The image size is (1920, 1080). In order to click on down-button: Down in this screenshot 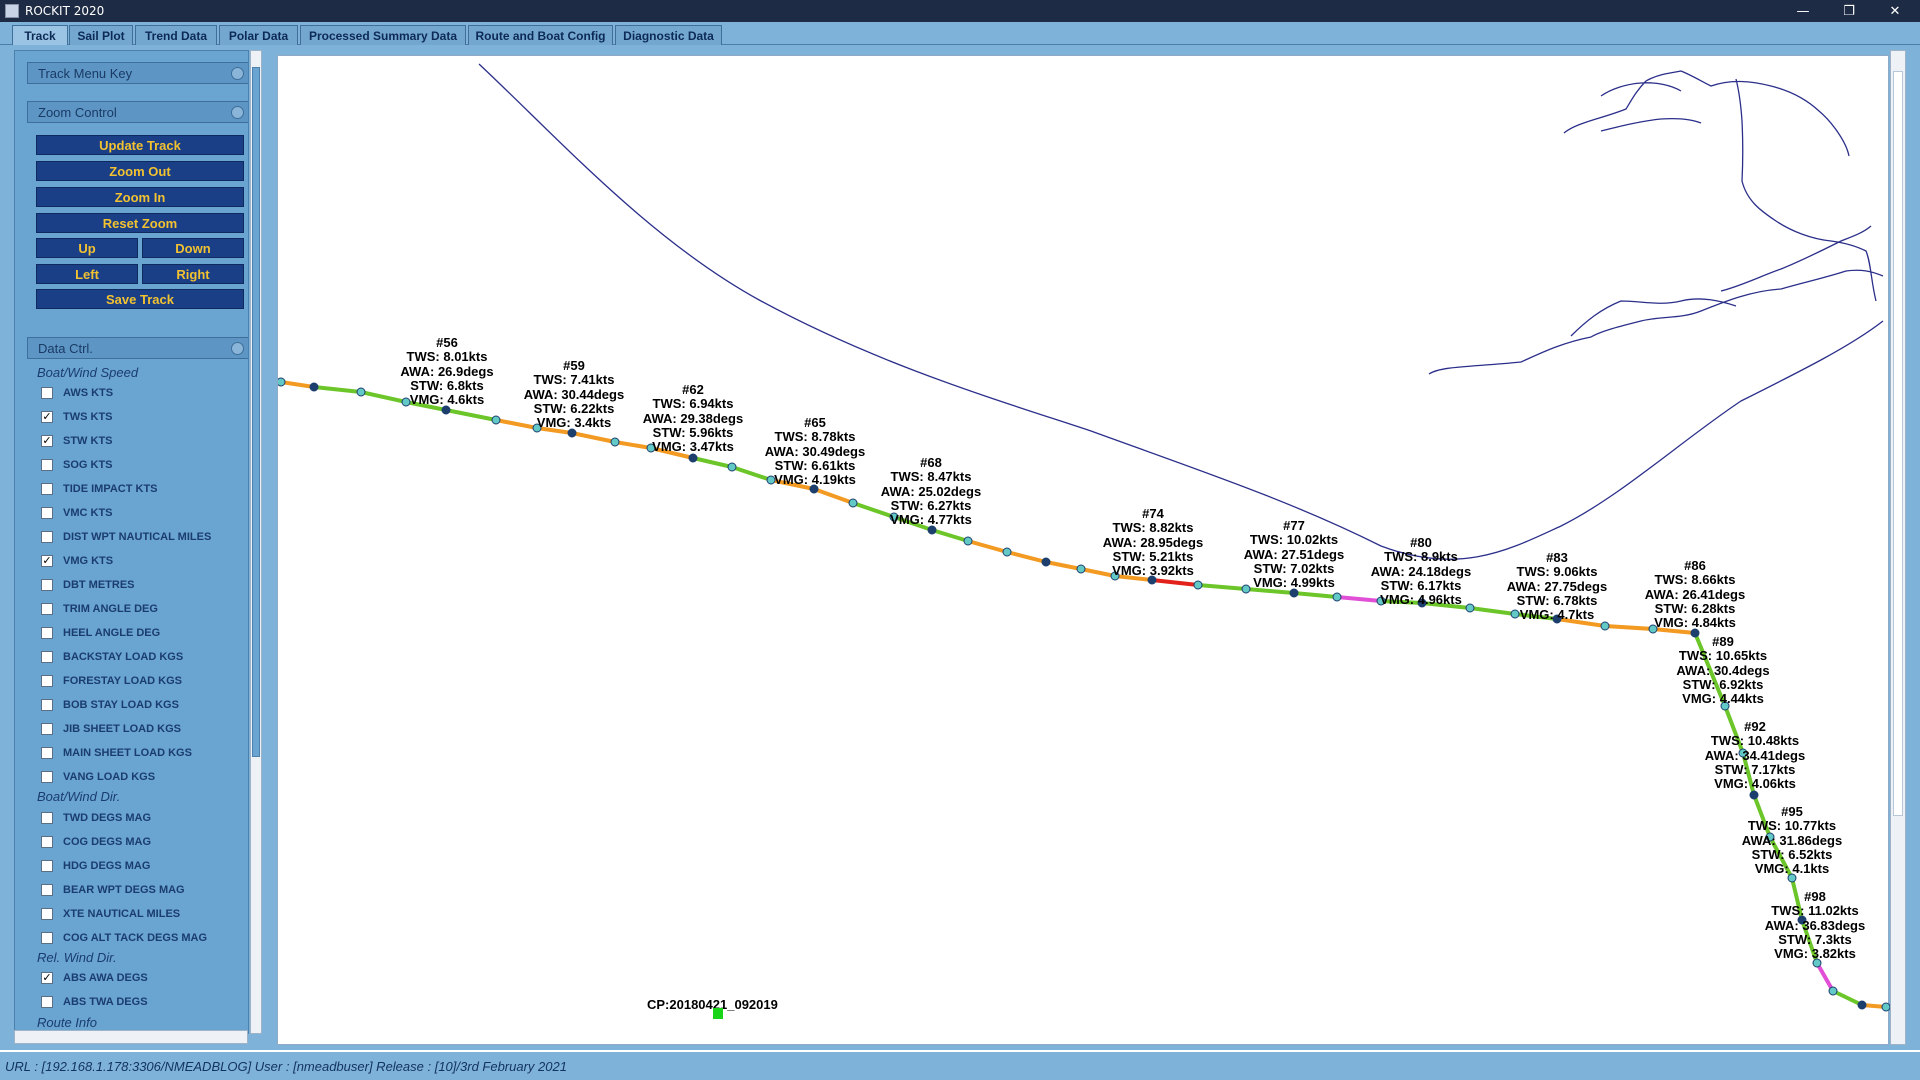, I will do `click(193, 248)`.